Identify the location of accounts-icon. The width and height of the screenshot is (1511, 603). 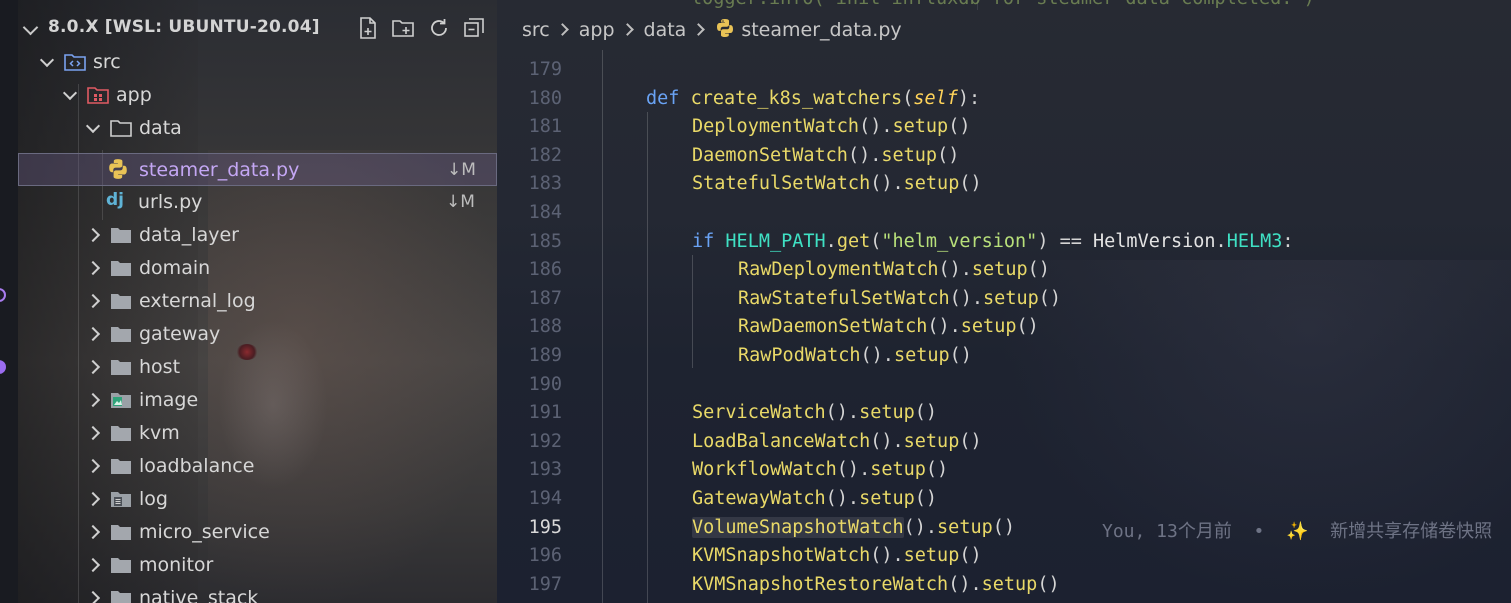
(3, 295).